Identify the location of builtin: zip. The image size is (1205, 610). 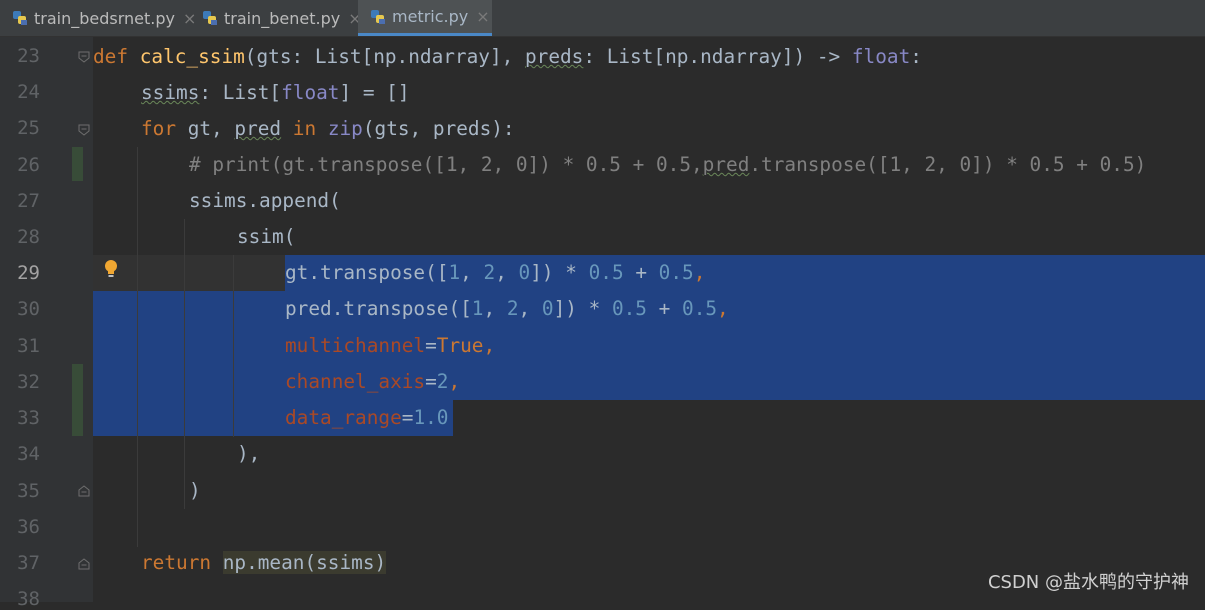
(345, 128).